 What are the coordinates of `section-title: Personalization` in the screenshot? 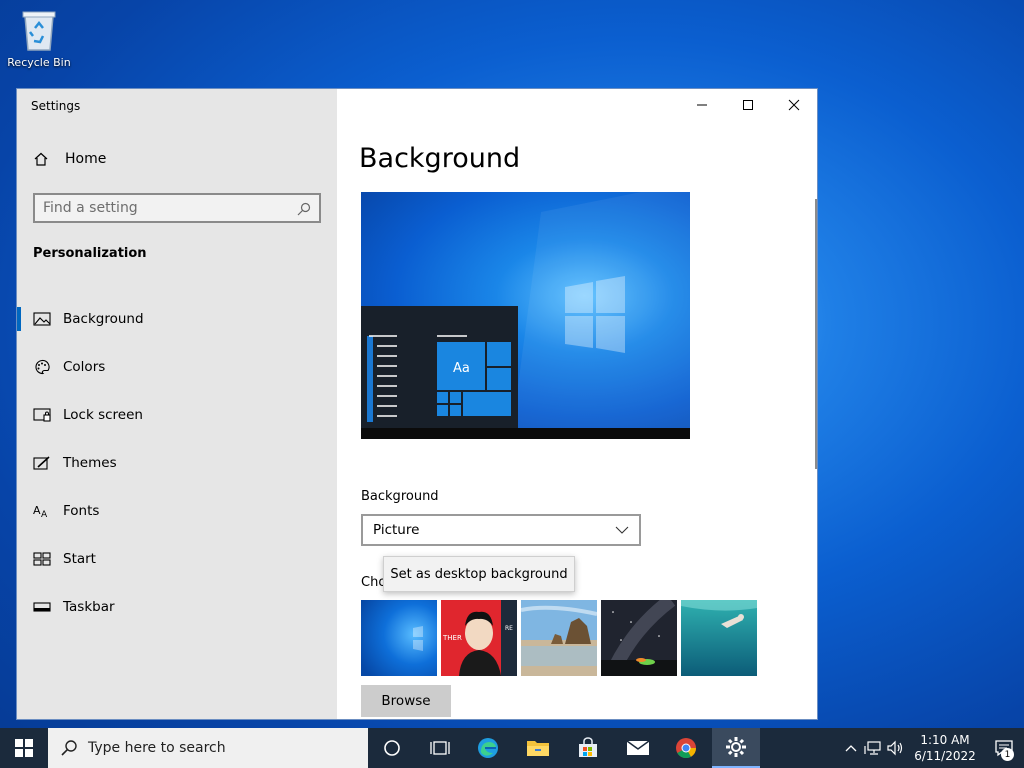 It's located at (90, 253).